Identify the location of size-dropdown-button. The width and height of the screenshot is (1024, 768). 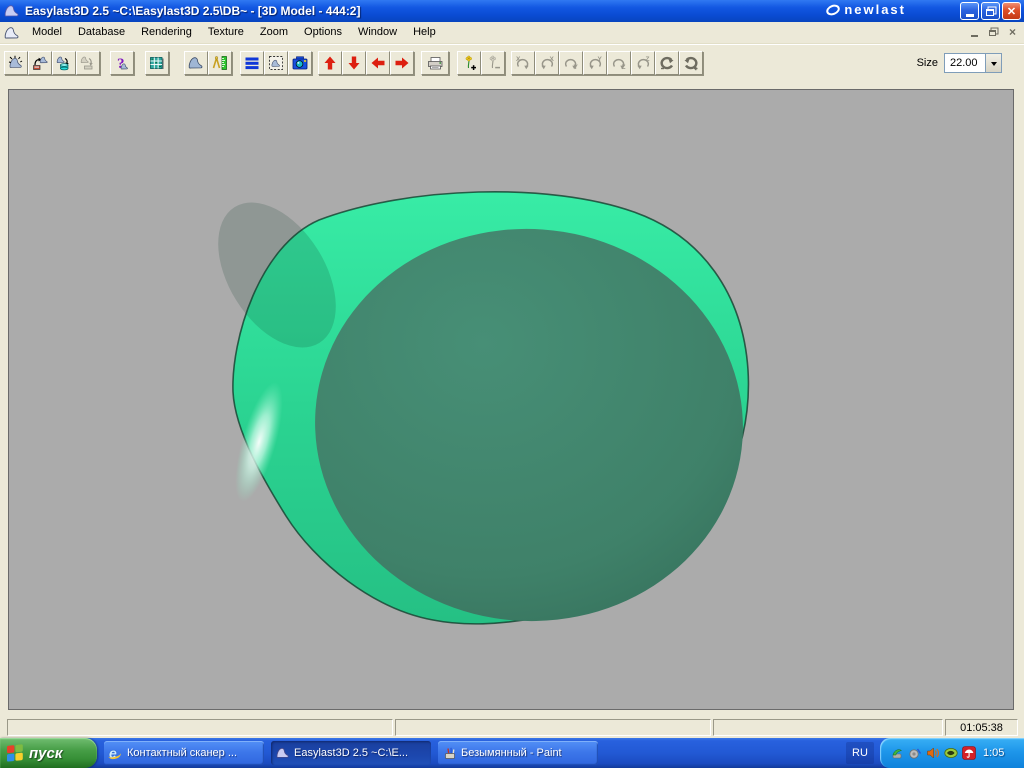
(993, 63).